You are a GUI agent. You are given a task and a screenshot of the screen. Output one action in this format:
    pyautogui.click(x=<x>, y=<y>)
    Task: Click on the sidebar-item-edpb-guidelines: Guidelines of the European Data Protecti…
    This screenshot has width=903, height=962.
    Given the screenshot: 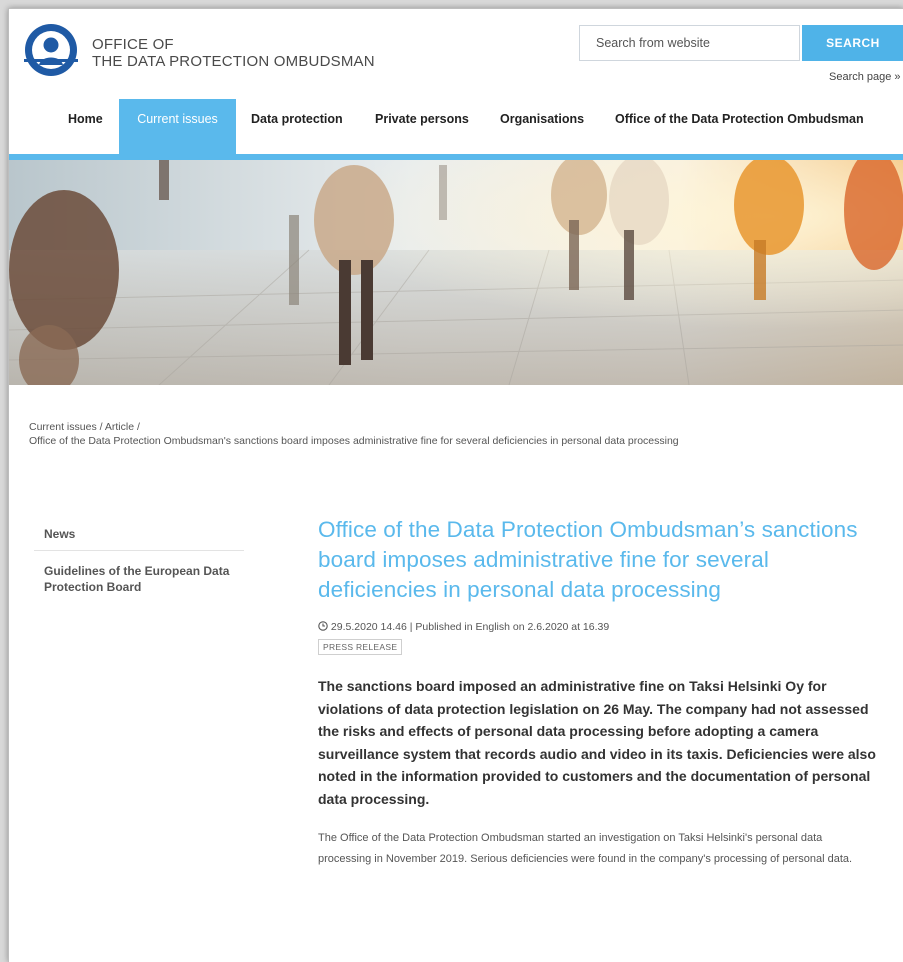 What is the action you would take?
    pyautogui.click(x=139, y=573)
    